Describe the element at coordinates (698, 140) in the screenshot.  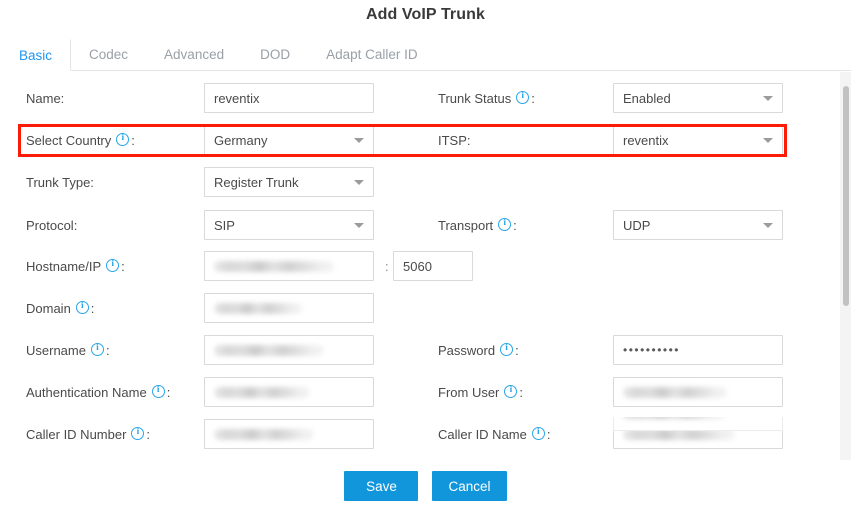
I see `itsp-select: reventix` at that location.